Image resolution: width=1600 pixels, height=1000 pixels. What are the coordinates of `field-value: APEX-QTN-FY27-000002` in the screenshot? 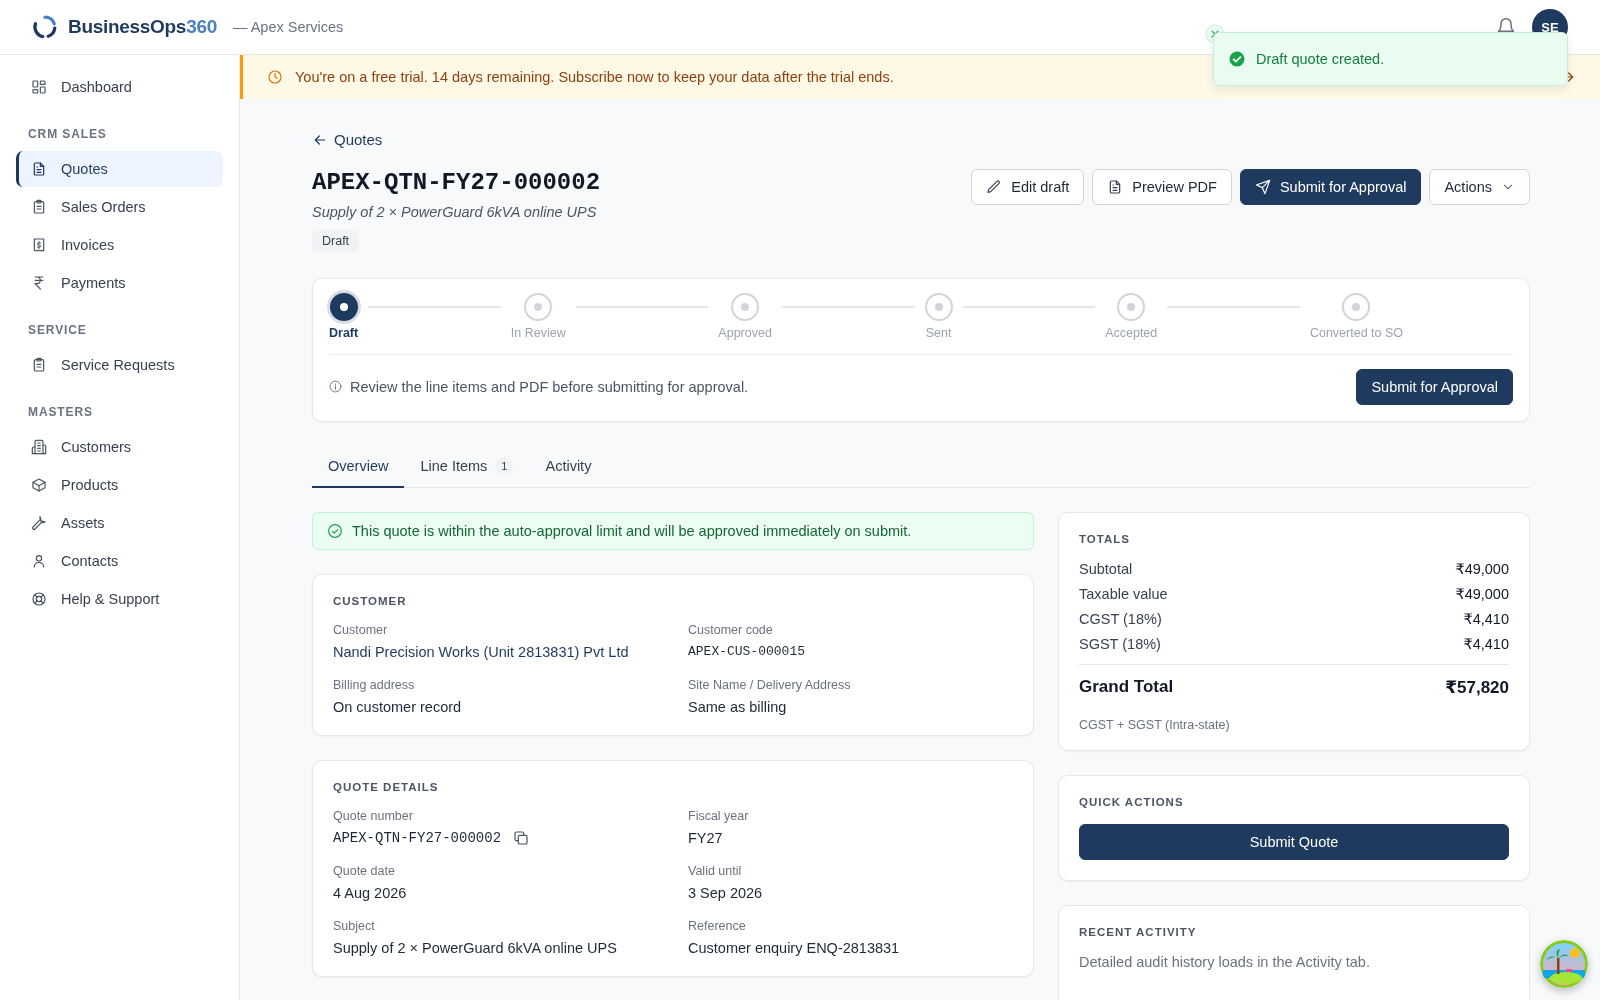 It's located at (417, 837).